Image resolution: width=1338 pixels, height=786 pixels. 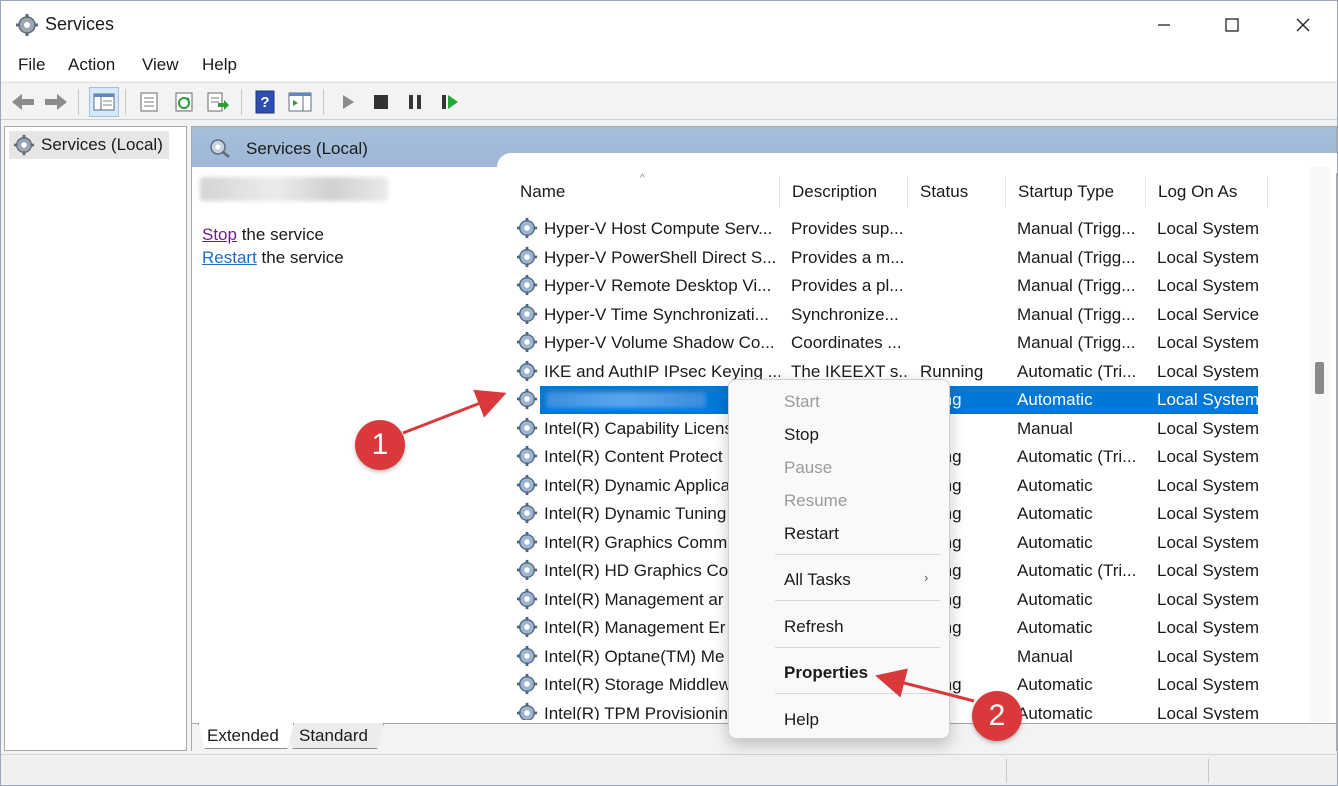 I want to click on help-button: ?, so click(x=265, y=102).